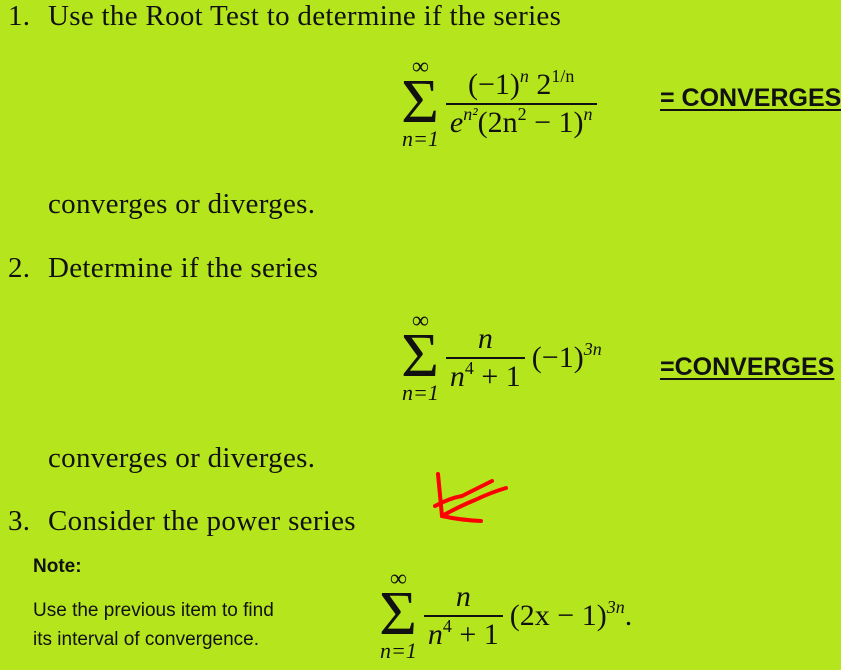 Image resolution: width=841 pixels, height=670 pixels. I want to click on problem-1-suffix: converges or diverges., so click(182, 204).